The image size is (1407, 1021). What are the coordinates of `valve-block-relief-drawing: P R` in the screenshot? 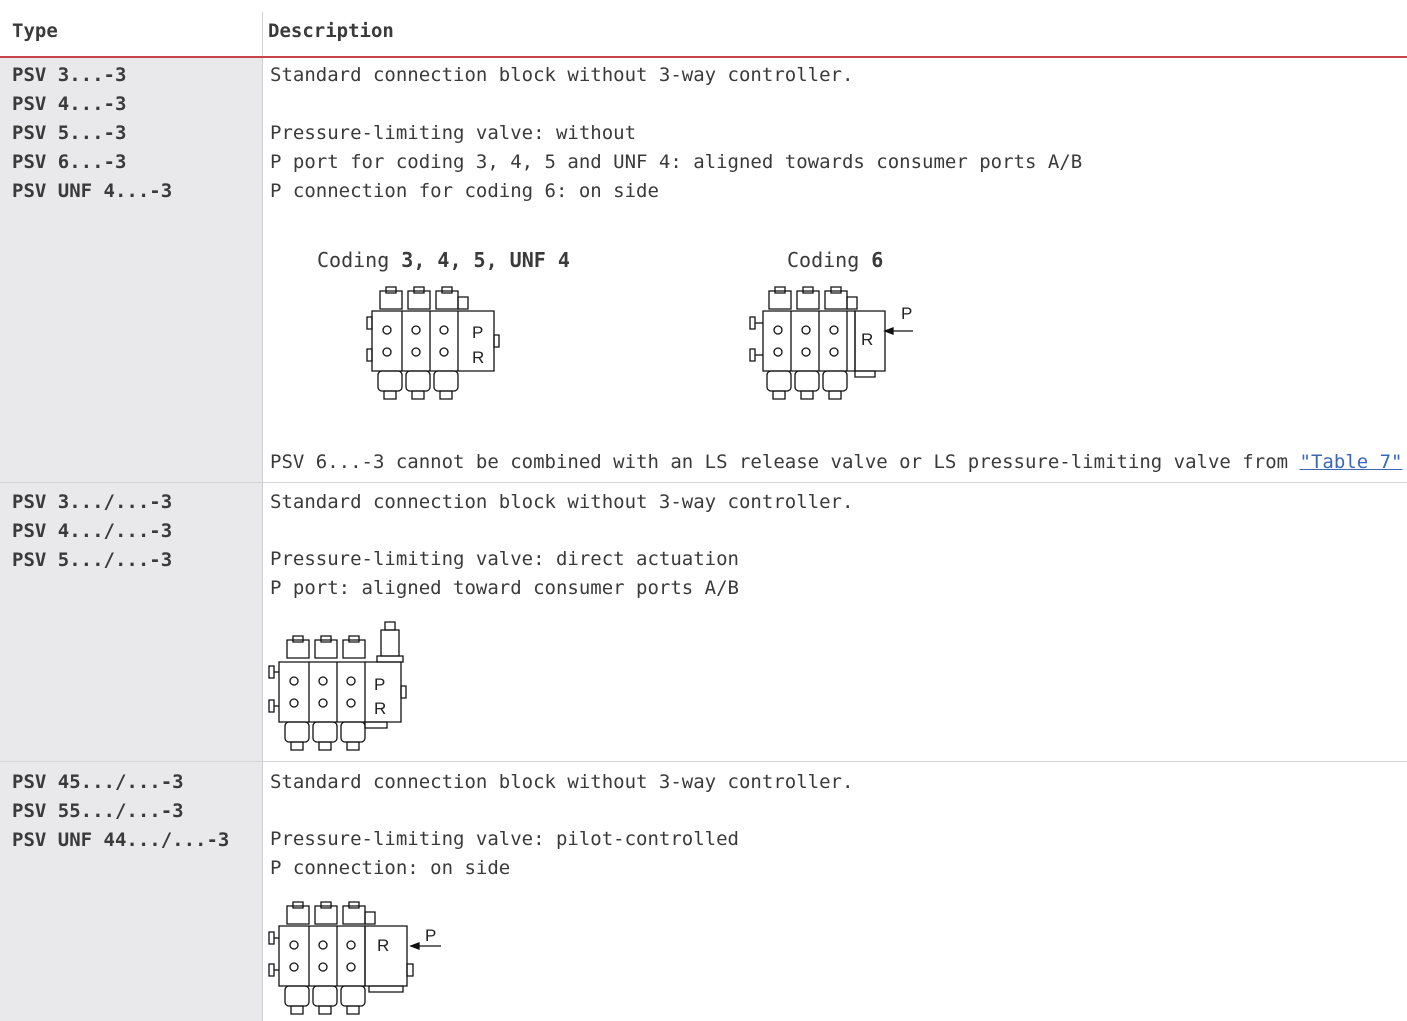 It's located at (340, 687).